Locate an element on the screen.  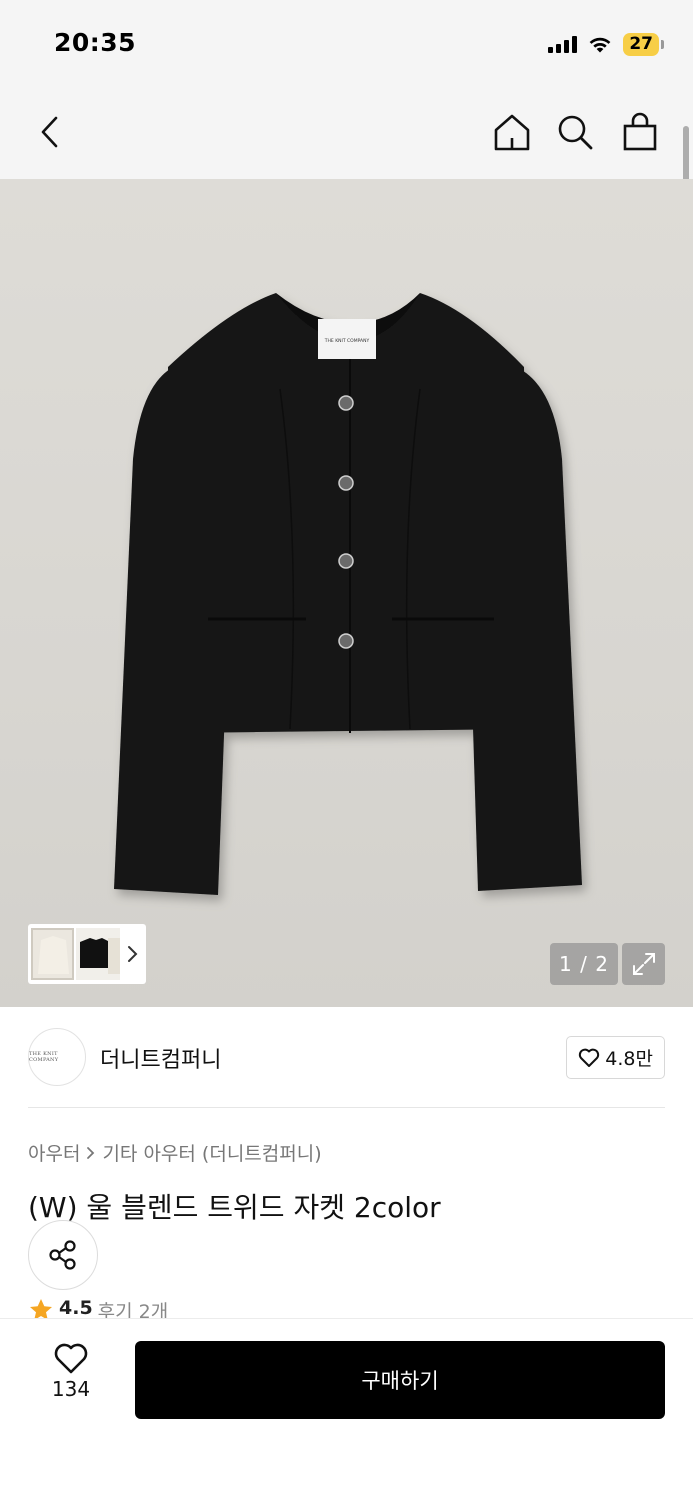
product-title: (W) 울 블렌드 트위드 자켓 2color is located at coordinates (234, 1207).